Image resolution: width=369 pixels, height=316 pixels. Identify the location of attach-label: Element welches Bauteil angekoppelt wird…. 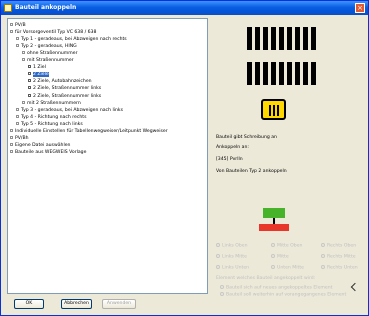
(266, 278).